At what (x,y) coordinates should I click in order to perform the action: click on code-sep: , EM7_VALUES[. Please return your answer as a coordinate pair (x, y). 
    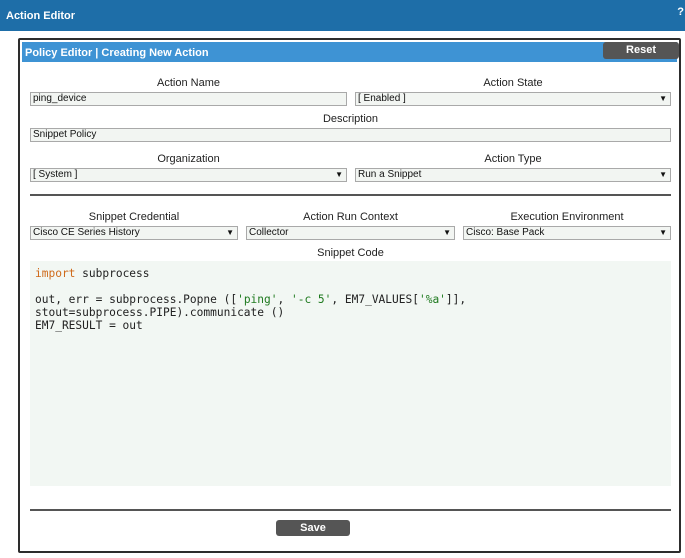
    Looking at the image, I should click on (375, 299).